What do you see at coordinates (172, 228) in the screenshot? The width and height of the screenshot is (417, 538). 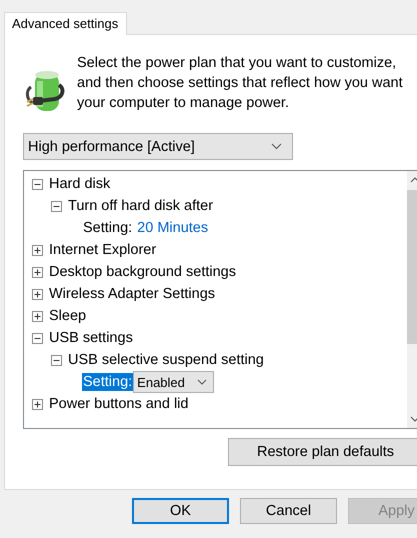 I see `setting-value-link: 20 Minutes` at bounding box center [172, 228].